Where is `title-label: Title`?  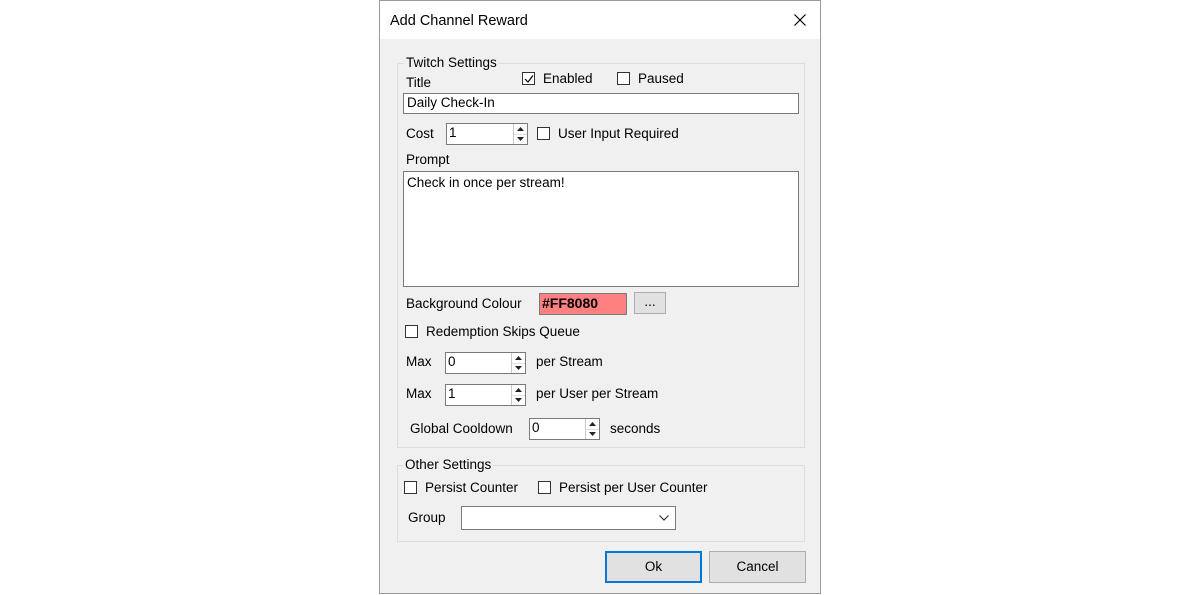
title-label: Title is located at coordinates (419, 82).